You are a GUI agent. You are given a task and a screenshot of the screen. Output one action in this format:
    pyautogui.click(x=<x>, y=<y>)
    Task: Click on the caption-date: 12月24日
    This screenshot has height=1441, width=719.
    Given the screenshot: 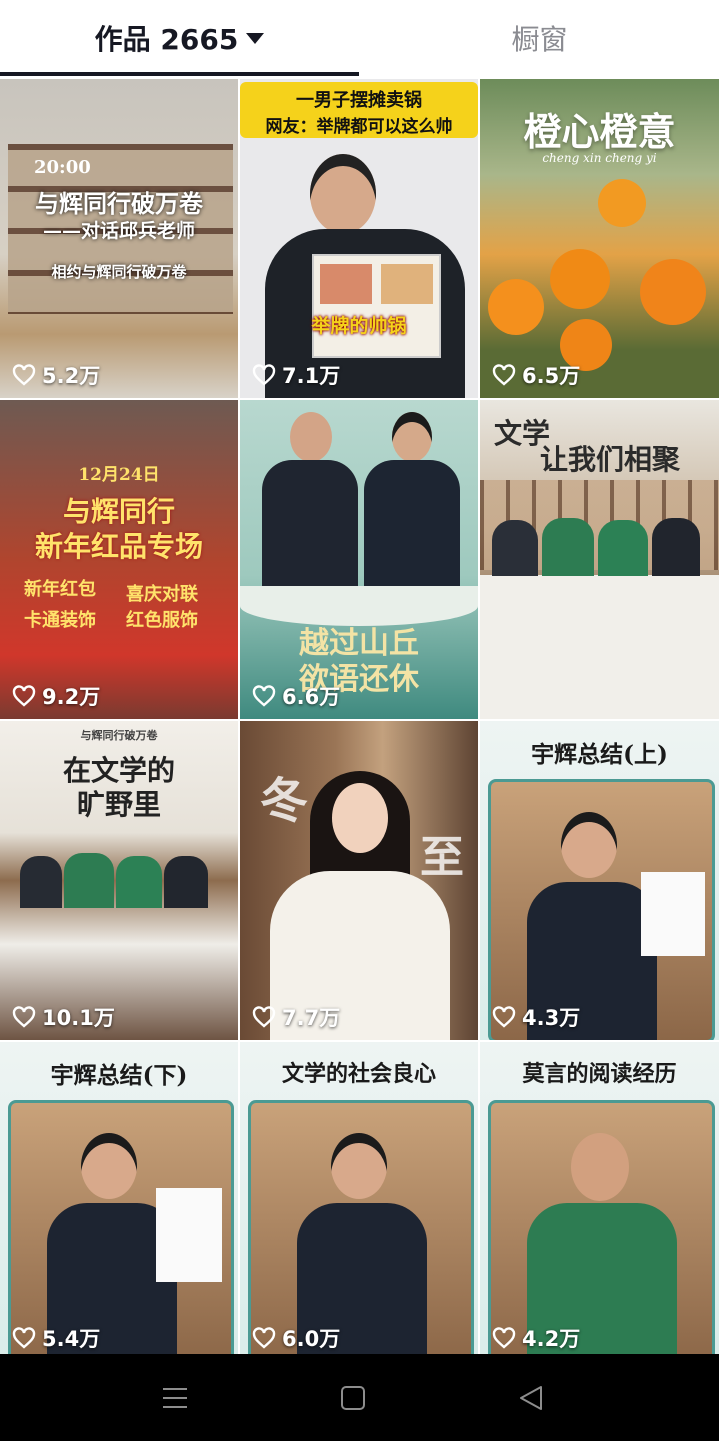 What is the action you would take?
    pyautogui.click(x=119, y=475)
    